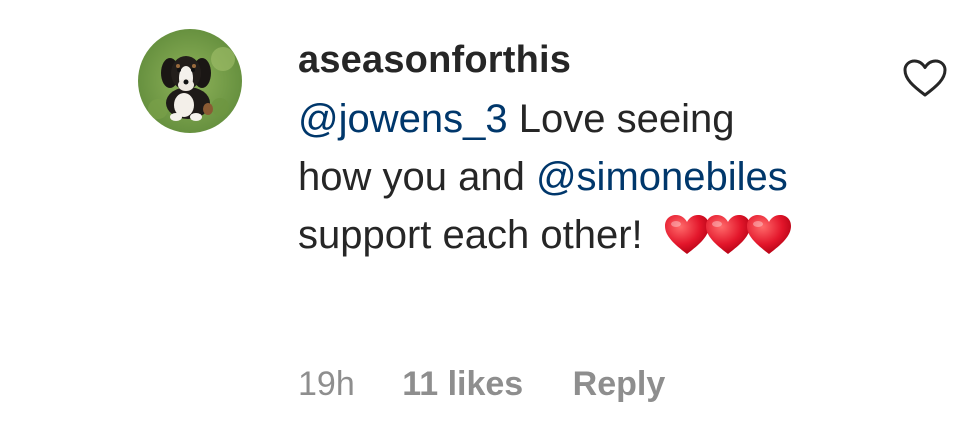 This screenshot has width=980, height=448. Describe the element at coordinates (326, 384) in the screenshot. I see `comment-timestamp: 19h` at that location.